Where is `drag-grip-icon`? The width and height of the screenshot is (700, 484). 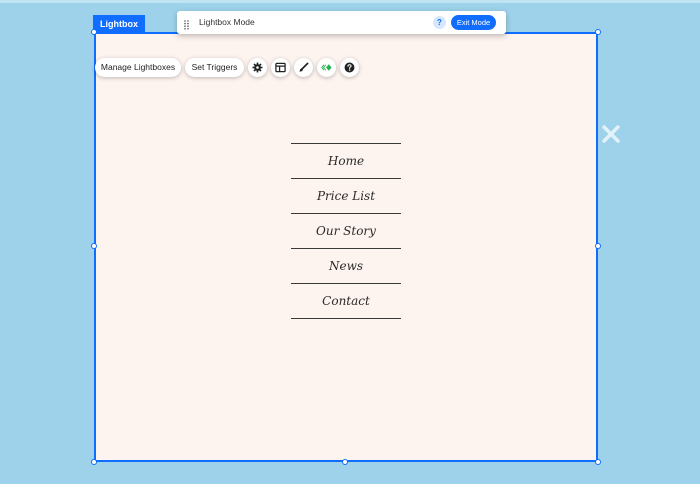
drag-grip-icon is located at coordinates (186, 23).